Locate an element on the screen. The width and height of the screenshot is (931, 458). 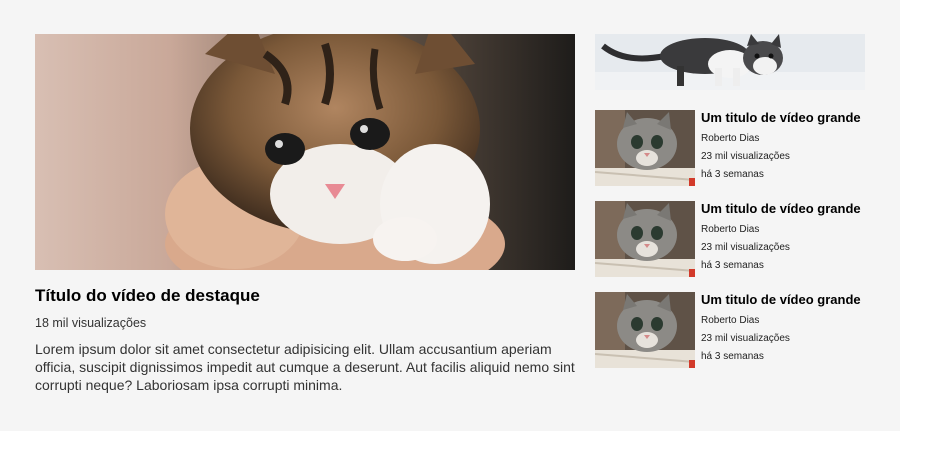
top-video-thumbnail is located at coordinates (730, 62).